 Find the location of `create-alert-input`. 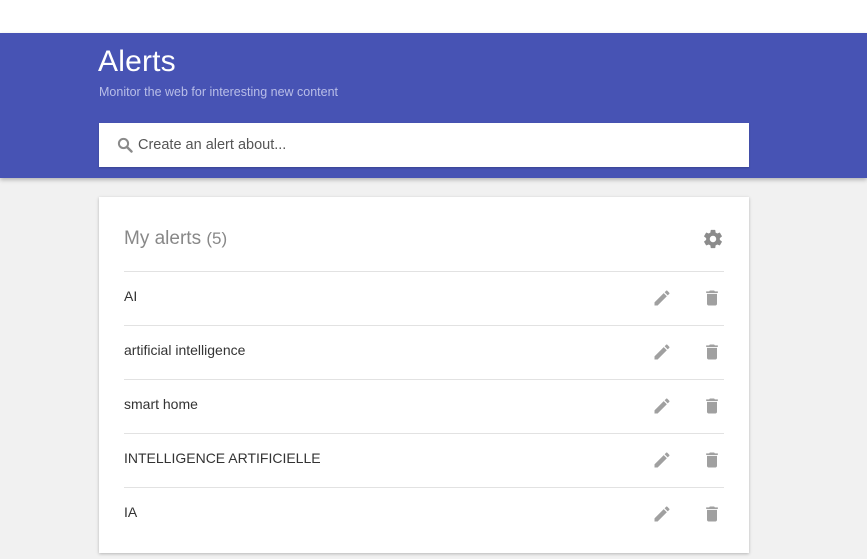

create-alert-input is located at coordinates (433, 145).